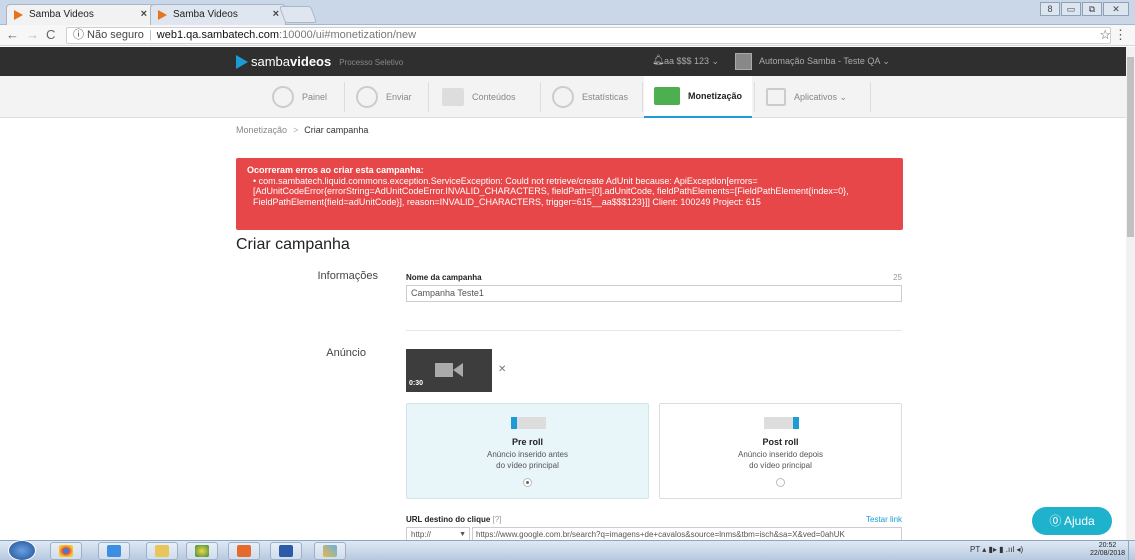 The height and width of the screenshot is (560, 1135). I want to click on app-icon, so click(244, 551).